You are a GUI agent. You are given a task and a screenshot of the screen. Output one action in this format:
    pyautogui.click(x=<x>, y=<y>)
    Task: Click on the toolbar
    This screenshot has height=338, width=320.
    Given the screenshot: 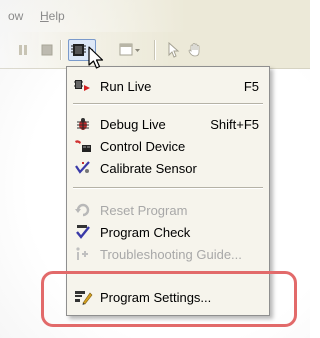 What is the action you would take?
    pyautogui.click(x=155, y=50)
    